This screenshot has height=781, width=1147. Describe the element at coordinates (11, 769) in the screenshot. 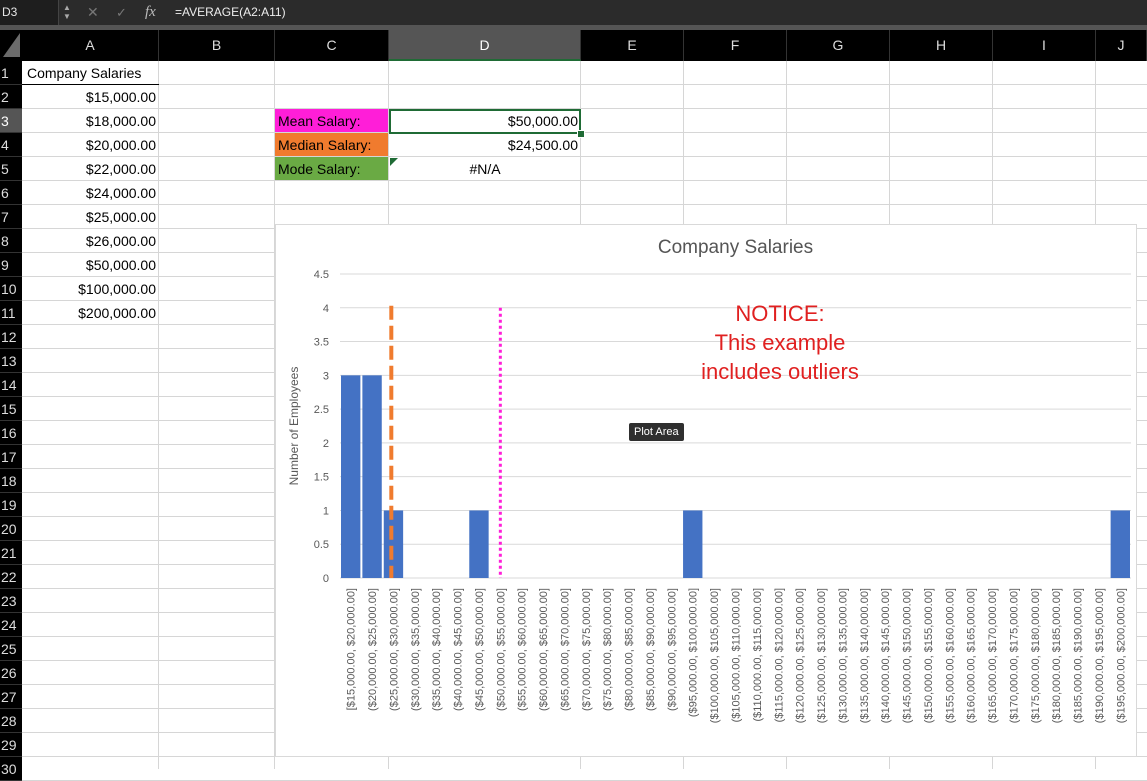

I see `row-header-30: 30` at that location.